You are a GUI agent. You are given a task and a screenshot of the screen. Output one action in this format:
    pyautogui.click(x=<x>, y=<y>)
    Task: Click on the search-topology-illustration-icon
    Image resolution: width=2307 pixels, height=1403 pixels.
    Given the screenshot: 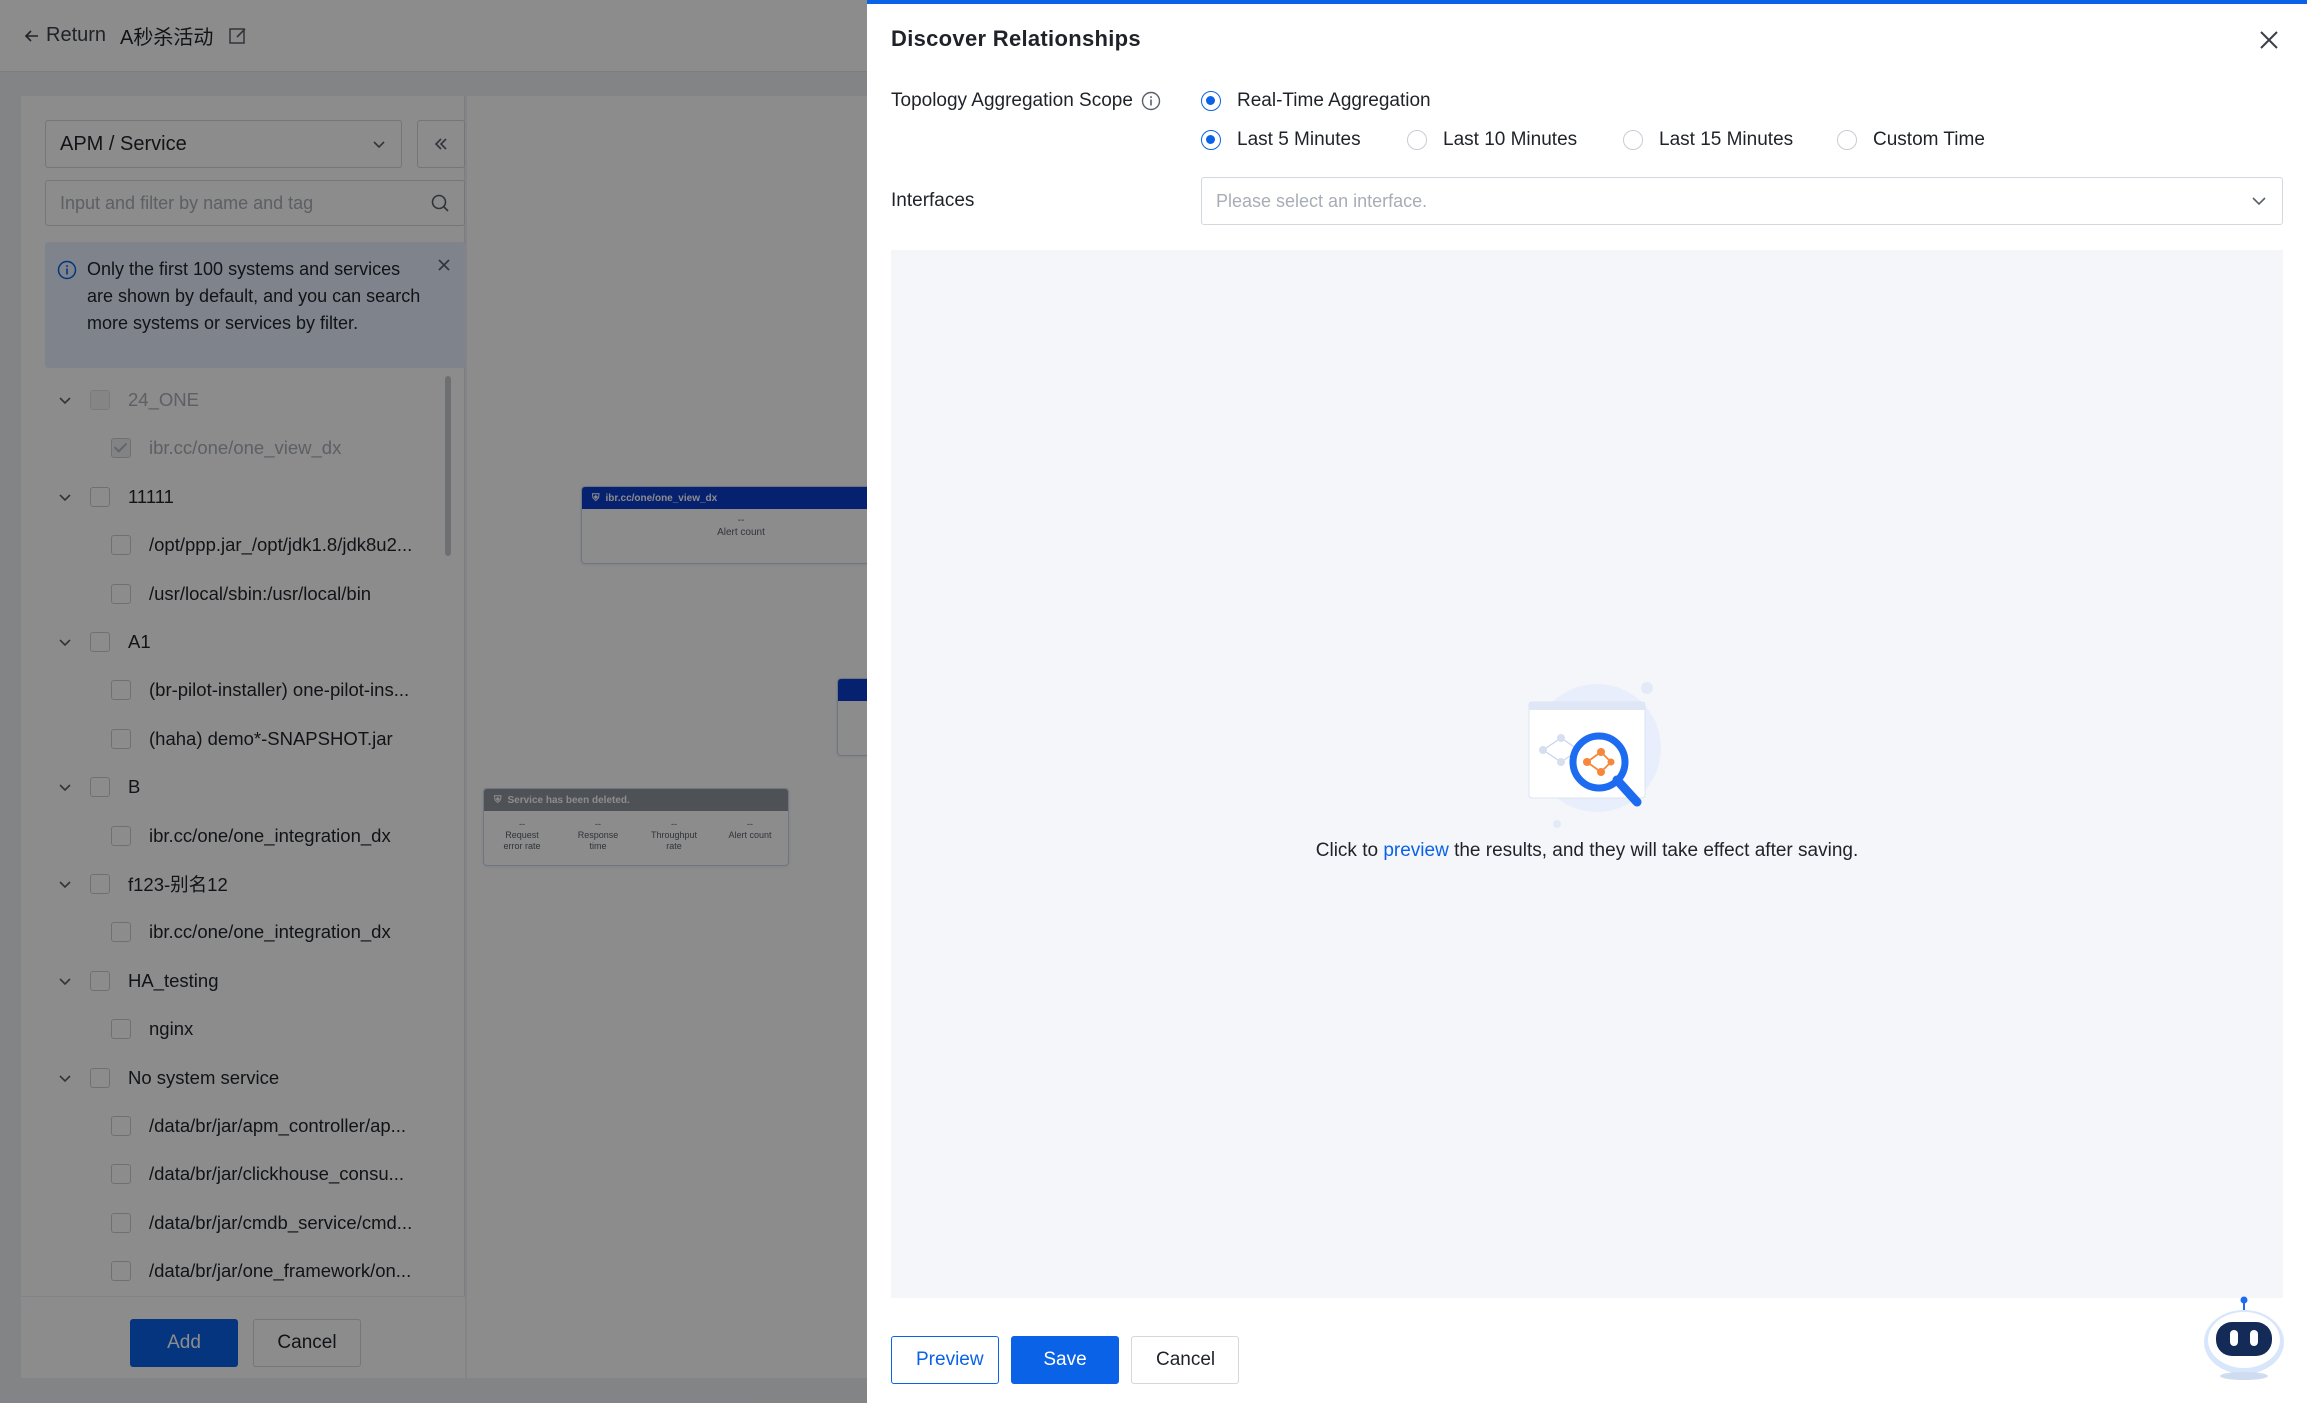 What is the action you would take?
    pyautogui.click(x=1594, y=755)
    